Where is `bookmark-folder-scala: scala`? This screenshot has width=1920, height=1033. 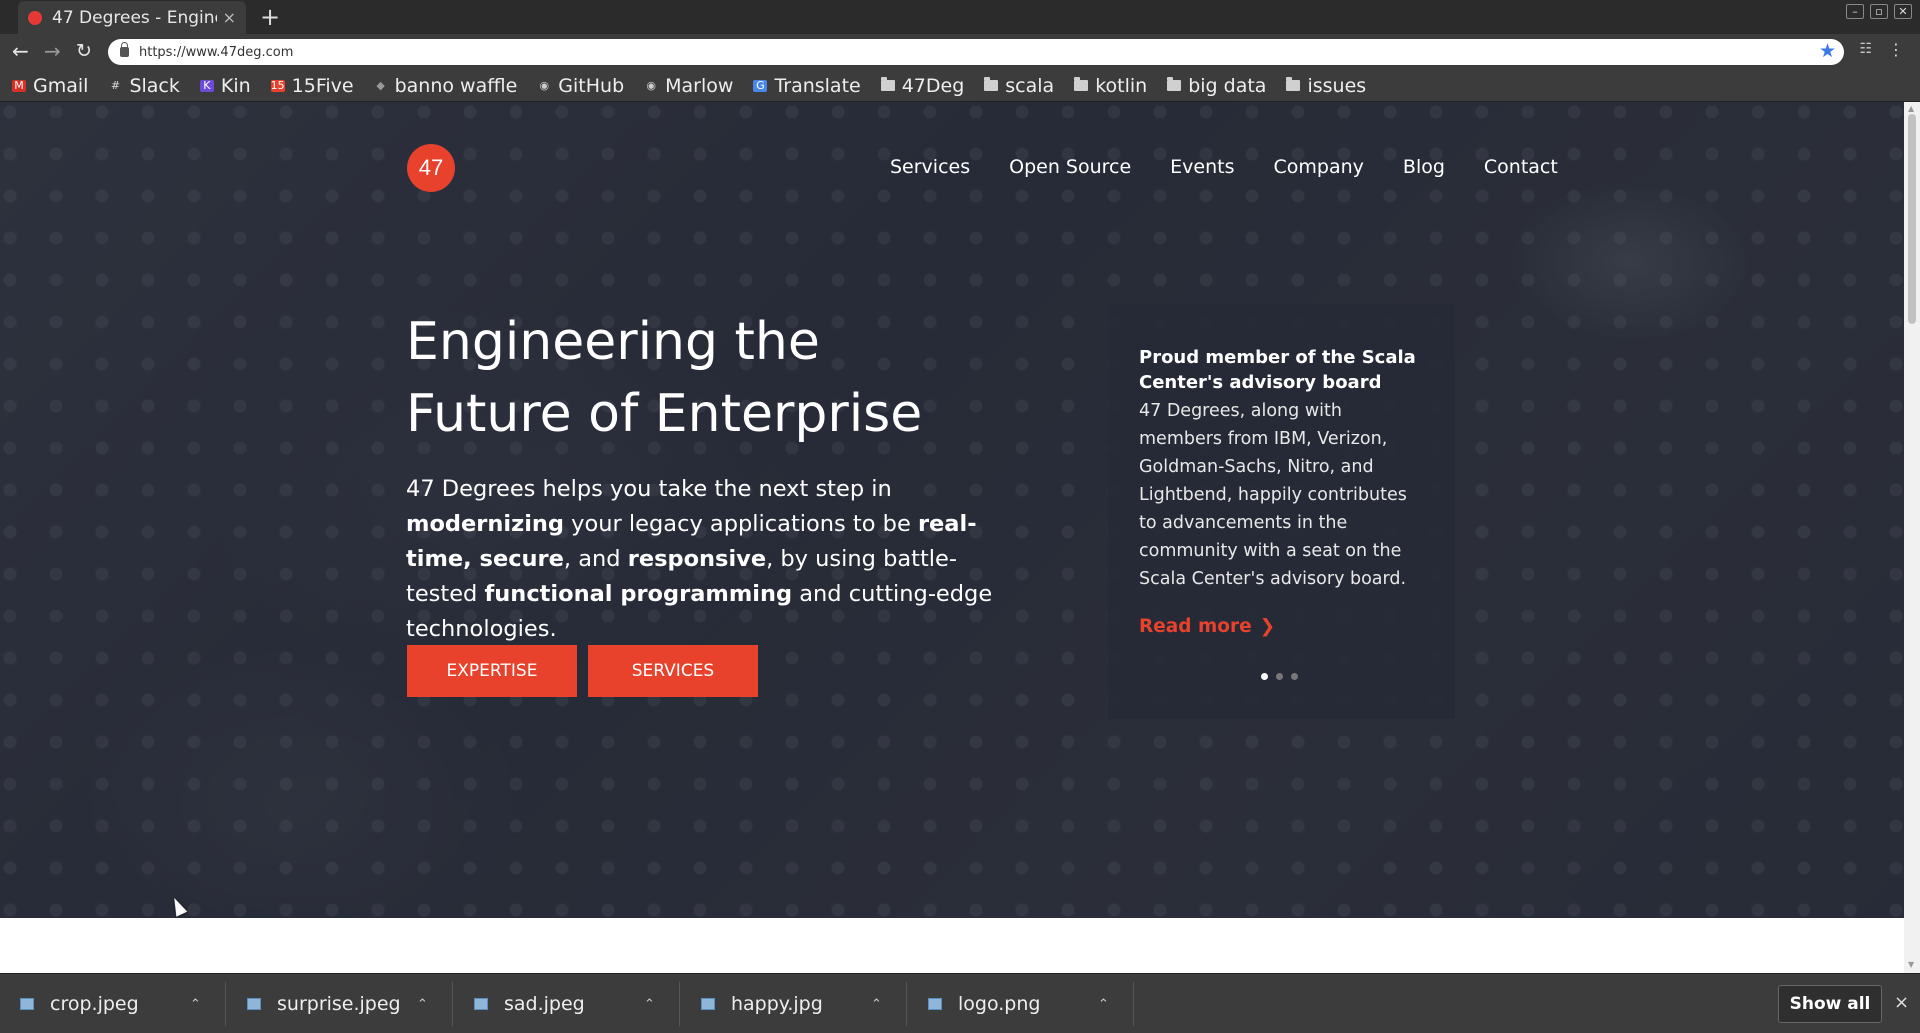 bookmark-folder-scala: scala is located at coordinates (1019, 86).